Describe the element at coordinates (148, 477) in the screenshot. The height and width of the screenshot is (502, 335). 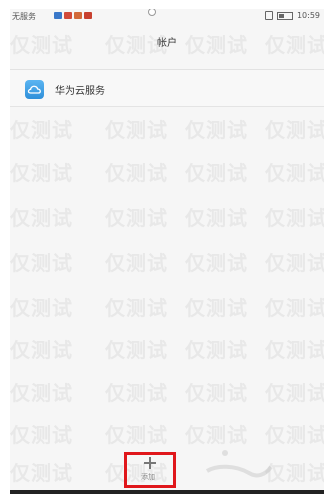
I see `add-label: 添加` at that location.